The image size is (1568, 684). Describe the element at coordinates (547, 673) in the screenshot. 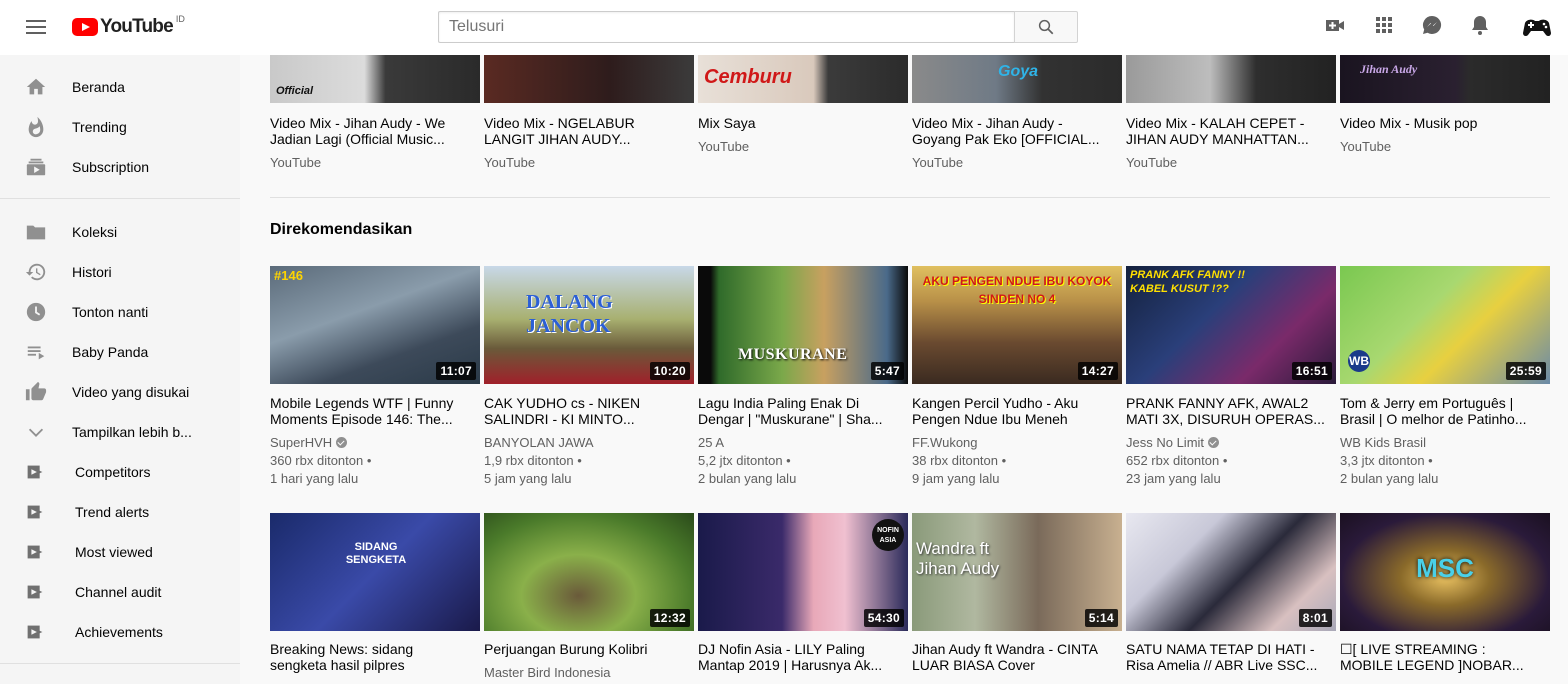

I see `channel-name: Master Bird Indonesia` at that location.